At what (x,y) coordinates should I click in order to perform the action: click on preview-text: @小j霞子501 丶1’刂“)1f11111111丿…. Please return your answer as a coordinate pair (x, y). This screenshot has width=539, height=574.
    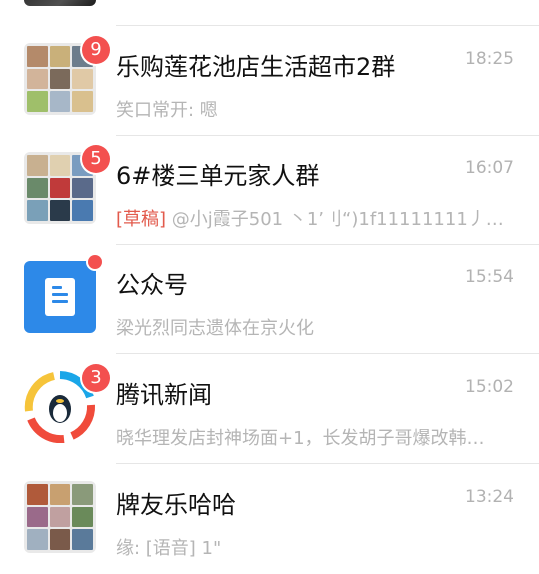
    Looking at the image, I should click on (335, 219).